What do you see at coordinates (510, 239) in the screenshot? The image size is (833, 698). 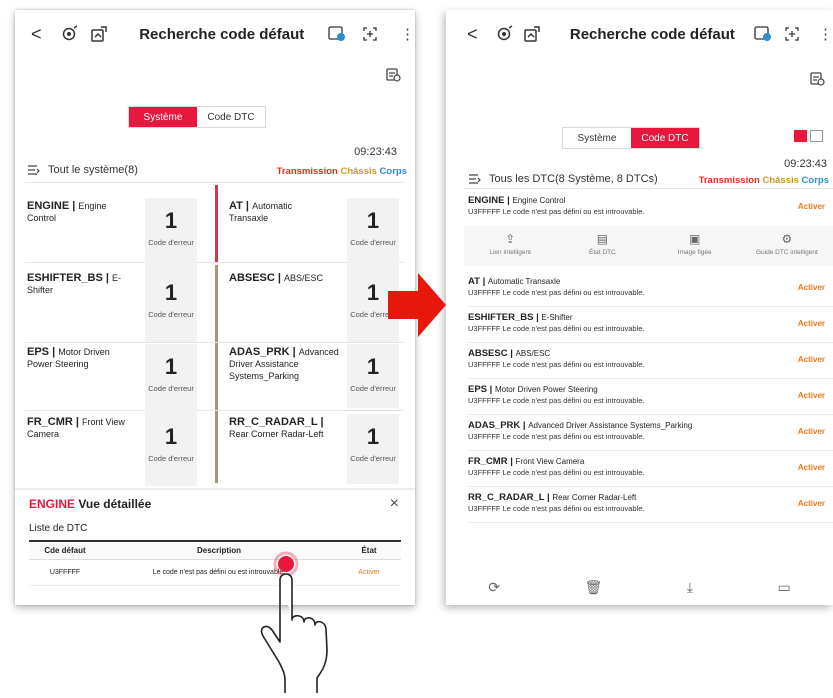 I see `share-icon: ⇪` at bounding box center [510, 239].